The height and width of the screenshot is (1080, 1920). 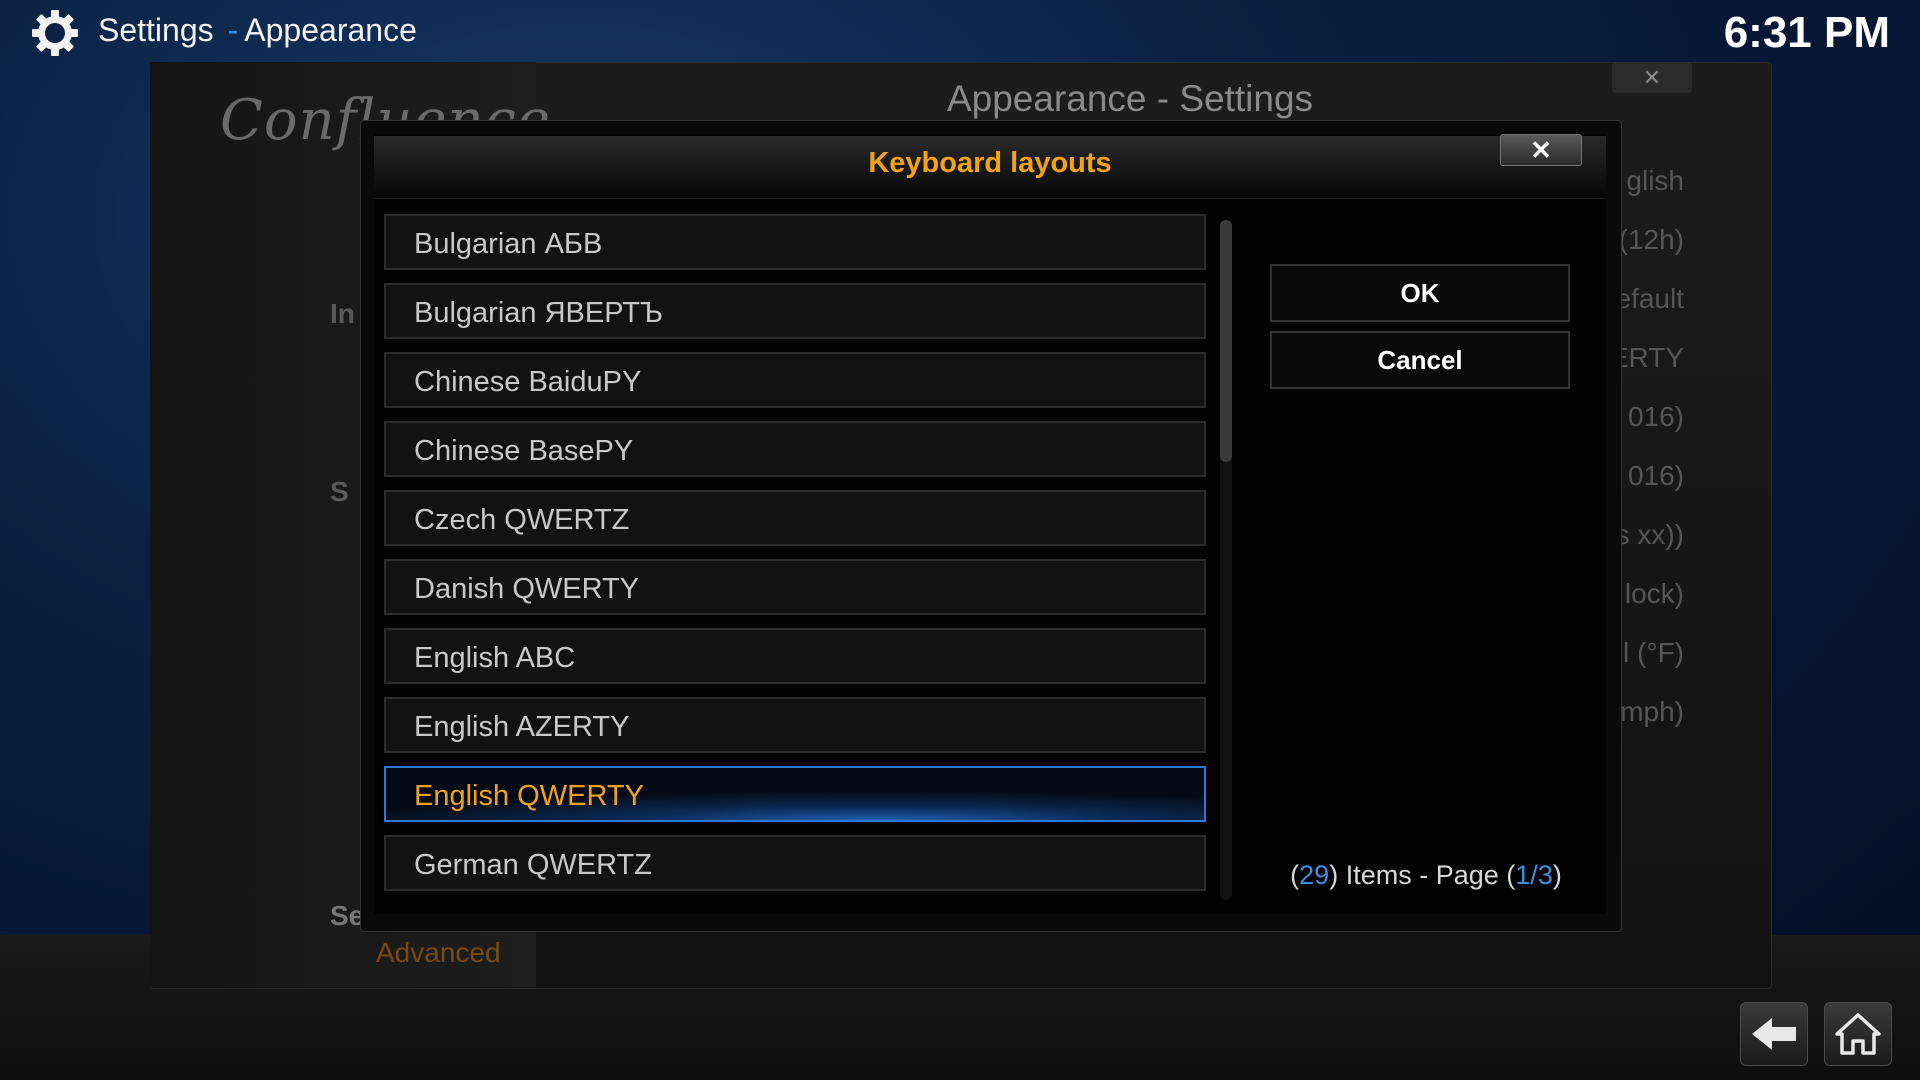 I want to click on back-arrow-icon, so click(x=1774, y=1034).